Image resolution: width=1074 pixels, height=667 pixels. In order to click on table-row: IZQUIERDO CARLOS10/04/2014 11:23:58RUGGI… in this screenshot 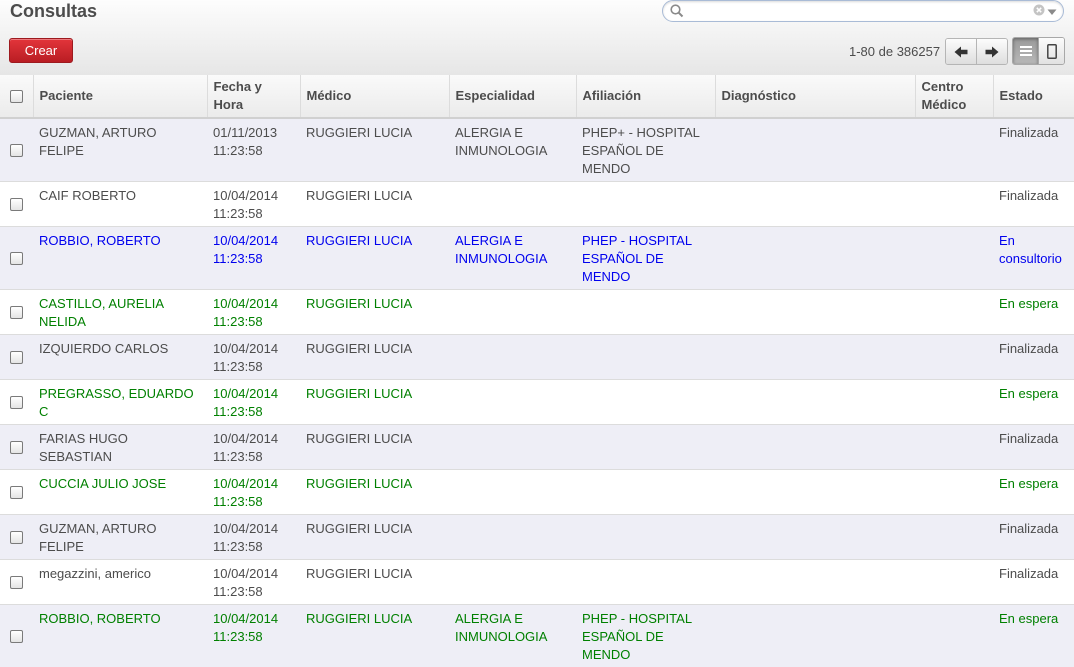, I will do `click(537, 357)`.